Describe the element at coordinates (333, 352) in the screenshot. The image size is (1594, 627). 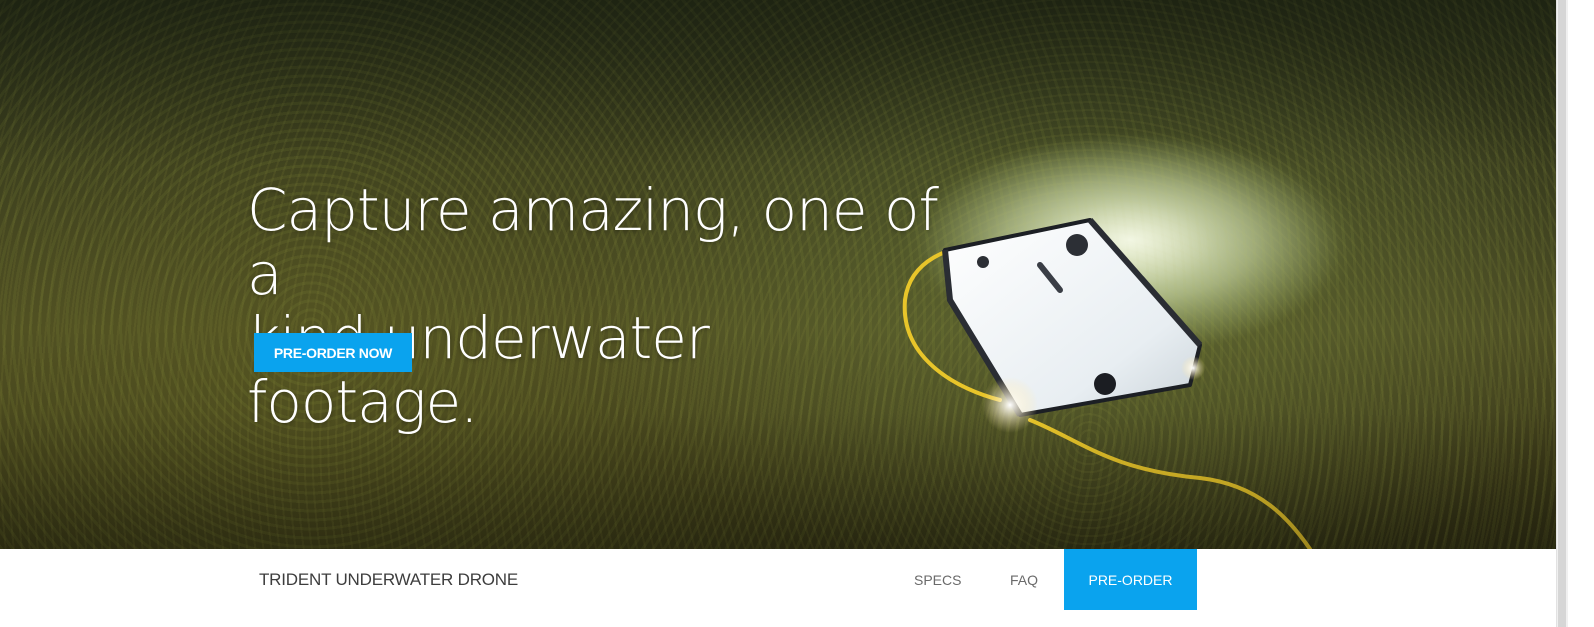
I see `pre-order-now-button: PRE-ORDER NOW` at that location.